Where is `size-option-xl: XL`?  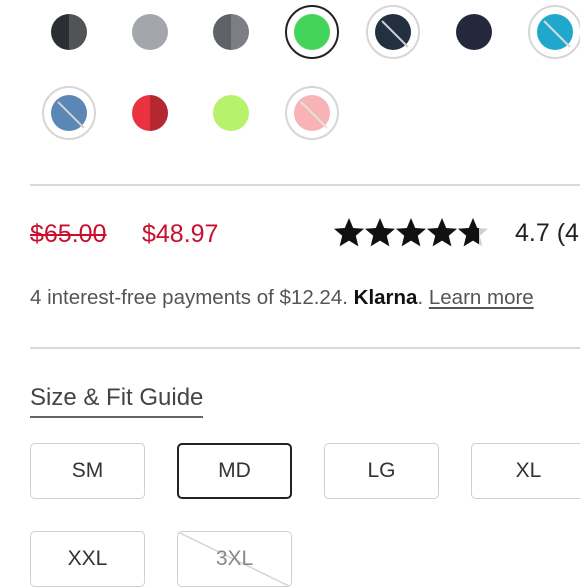
size-option-xl: XL is located at coordinates (525, 471).